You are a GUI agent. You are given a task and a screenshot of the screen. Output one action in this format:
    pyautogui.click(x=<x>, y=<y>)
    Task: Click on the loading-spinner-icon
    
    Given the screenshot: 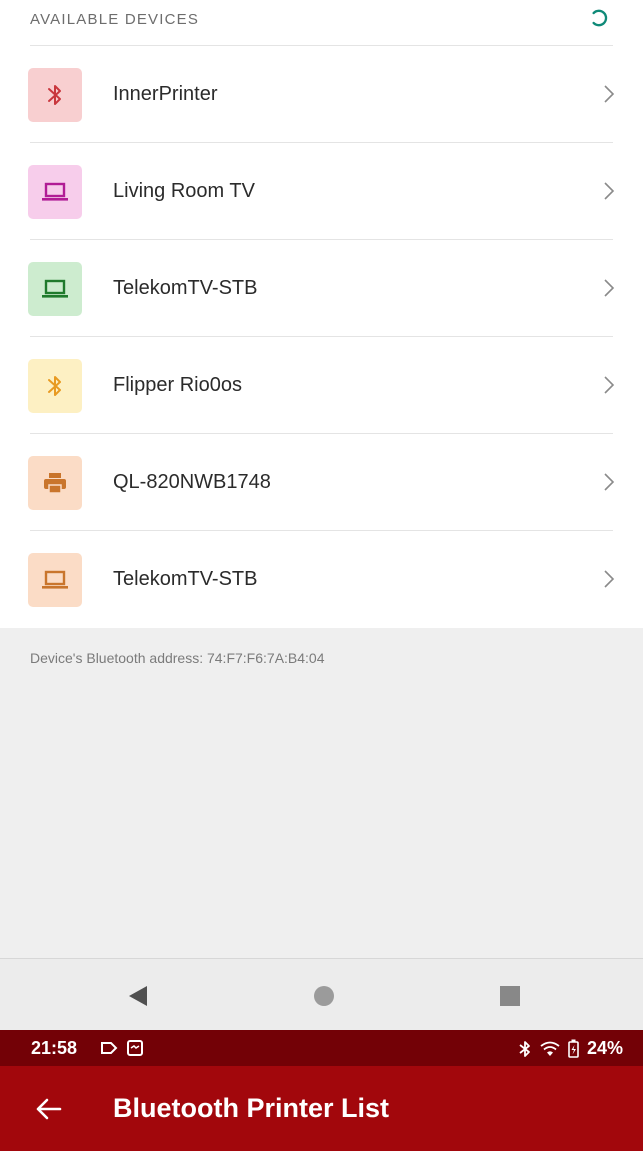 What is the action you would take?
    pyautogui.click(x=600, y=18)
    